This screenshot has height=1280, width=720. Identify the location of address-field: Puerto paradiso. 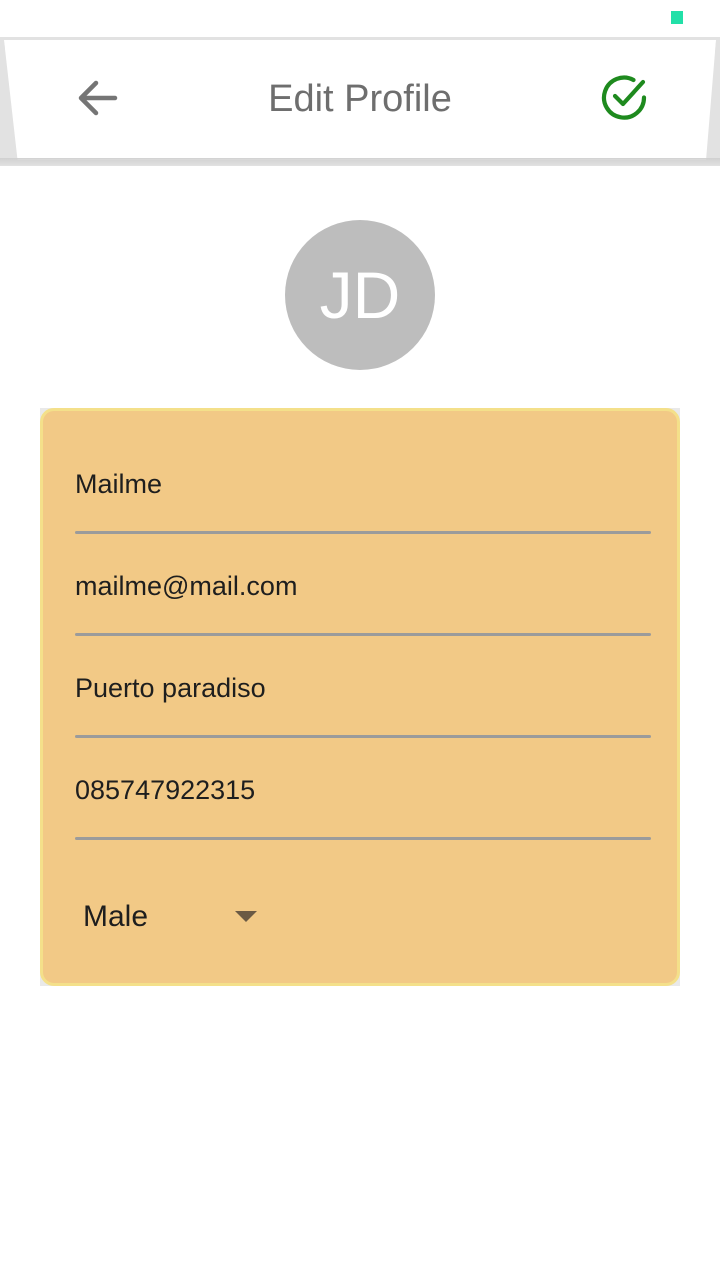
(363, 676).